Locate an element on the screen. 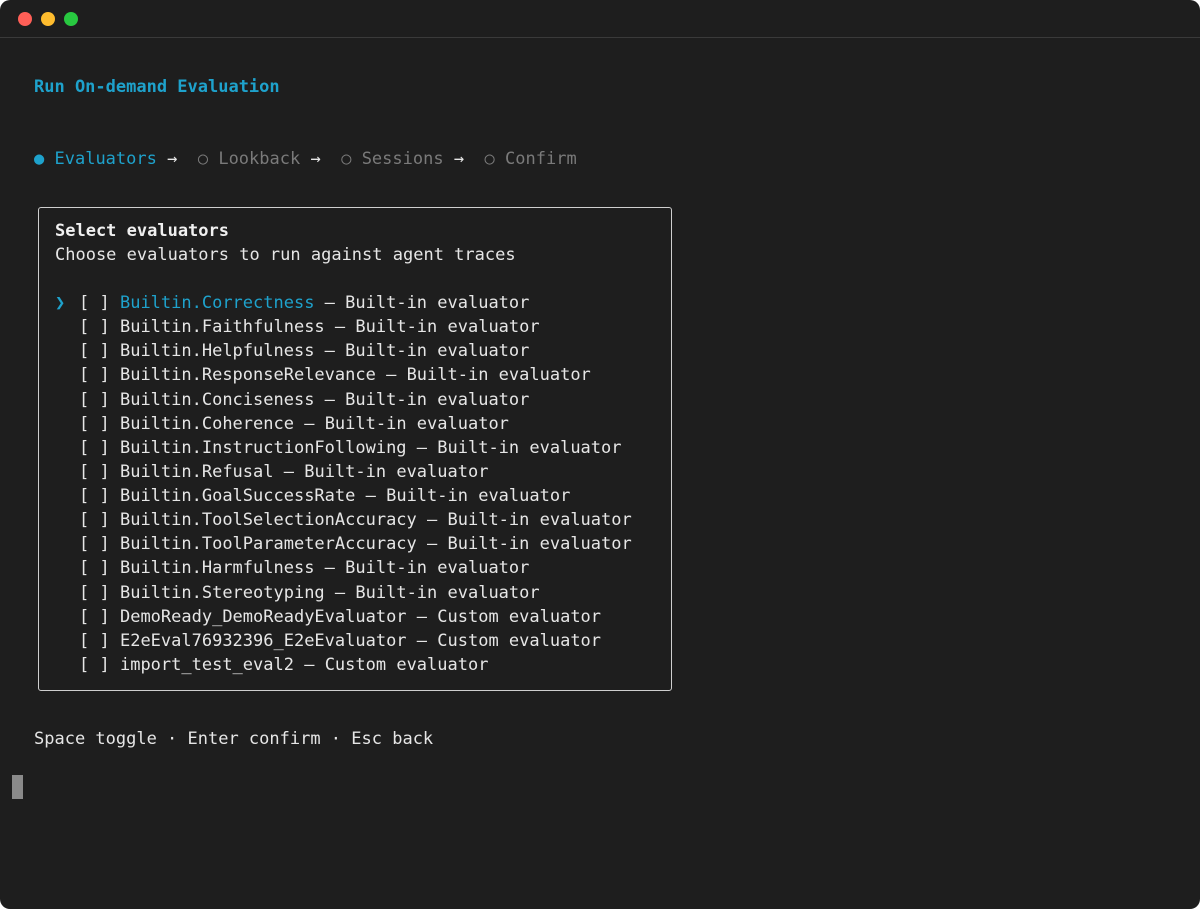 This screenshot has height=909, width=1200. step-evaluators: ● Evaluators is located at coordinates (95, 159).